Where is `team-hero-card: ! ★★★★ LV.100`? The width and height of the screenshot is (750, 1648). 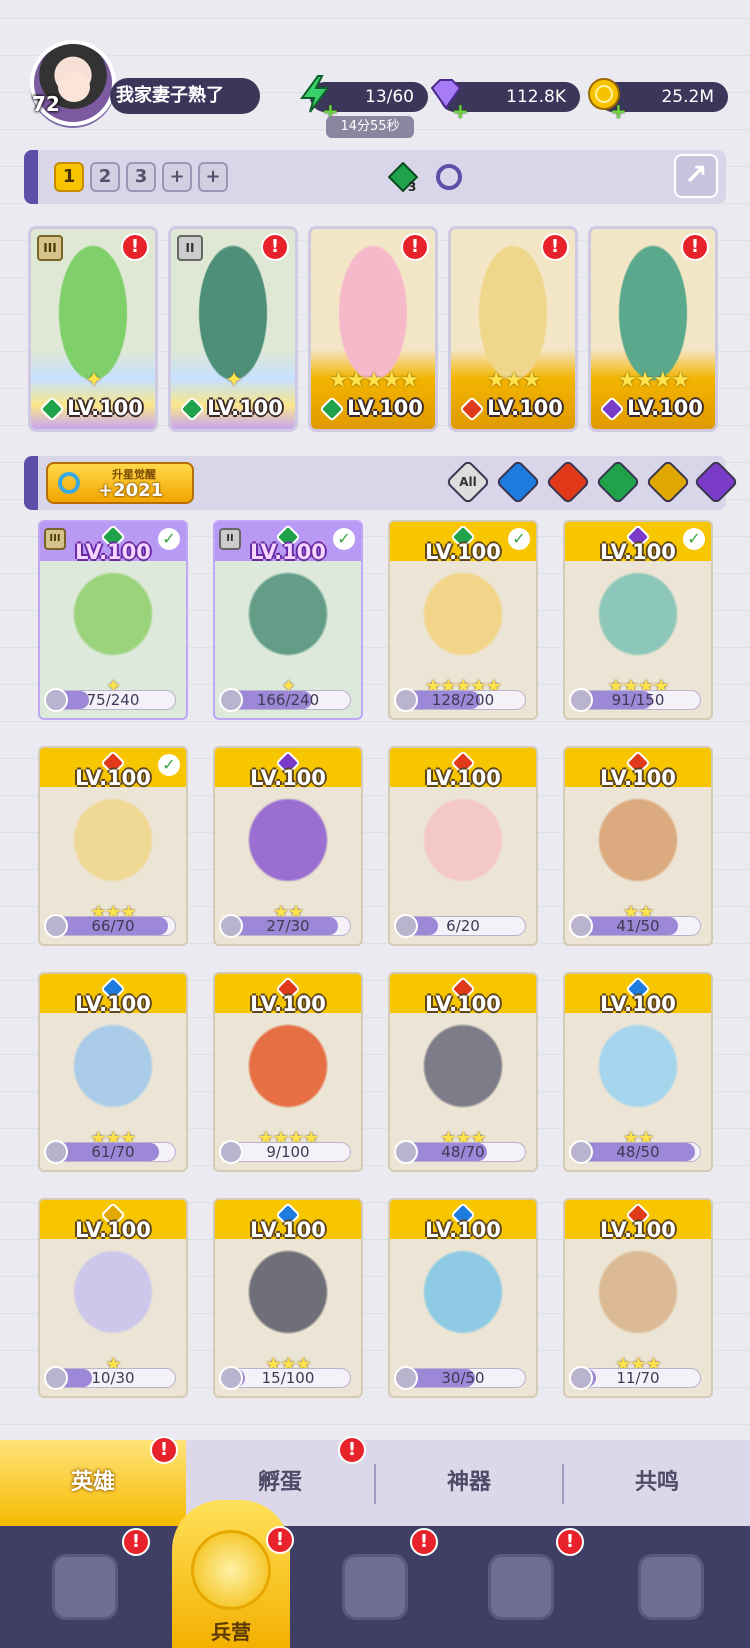
team-hero-card: ! ★★★★ LV.100 is located at coordinates (653, 329).